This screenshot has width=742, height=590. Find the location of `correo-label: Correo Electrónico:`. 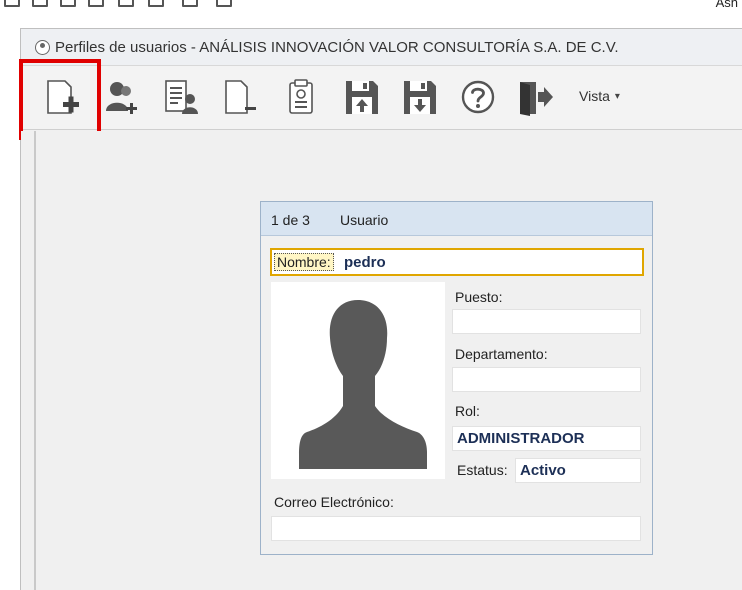

correo-label: Correo Electrónico: is located at coordinates (334, 502).